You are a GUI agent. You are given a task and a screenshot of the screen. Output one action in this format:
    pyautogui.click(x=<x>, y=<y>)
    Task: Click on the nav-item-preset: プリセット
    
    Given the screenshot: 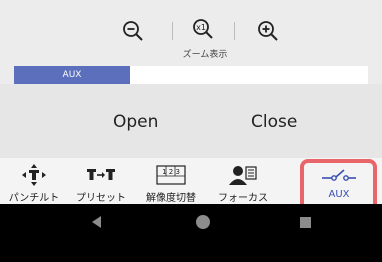 What is the action you would take?
    pyautogui.click(x=101, y=181)
    